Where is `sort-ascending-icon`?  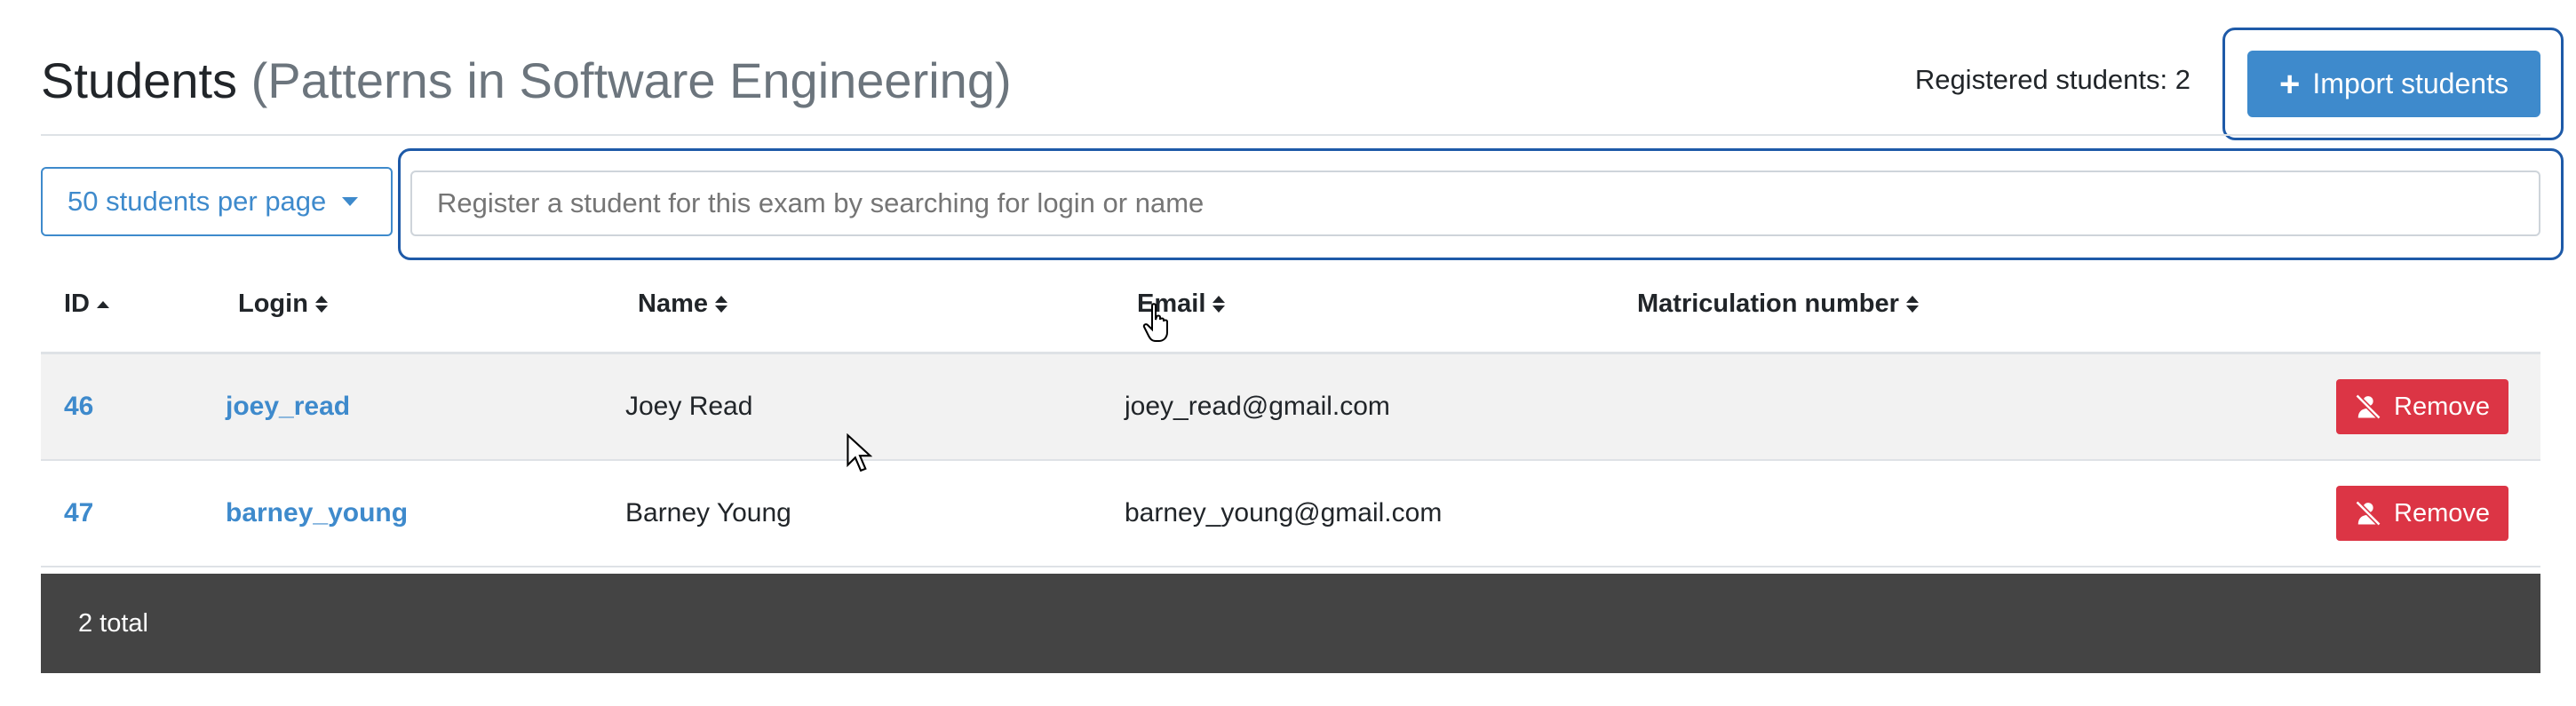 sort-ascending-icon is located at coordinates (103, 304).